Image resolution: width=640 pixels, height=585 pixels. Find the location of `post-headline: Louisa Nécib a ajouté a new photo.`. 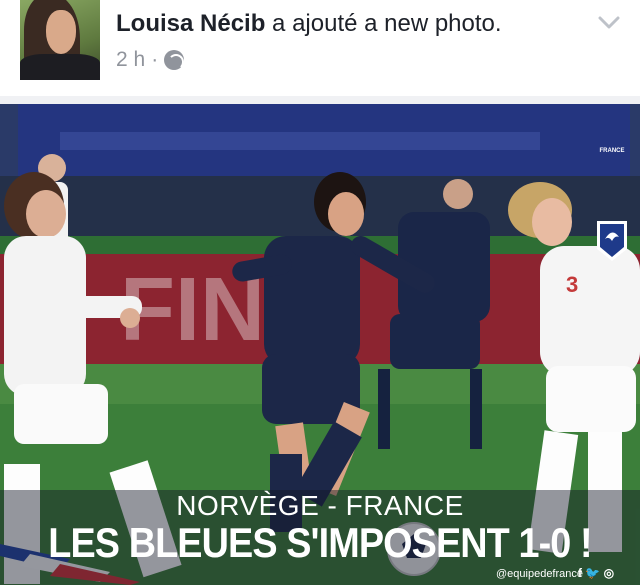

post-headline: Louisa Nécib a ajouté a new photo. is located at coordinates (309, 24).